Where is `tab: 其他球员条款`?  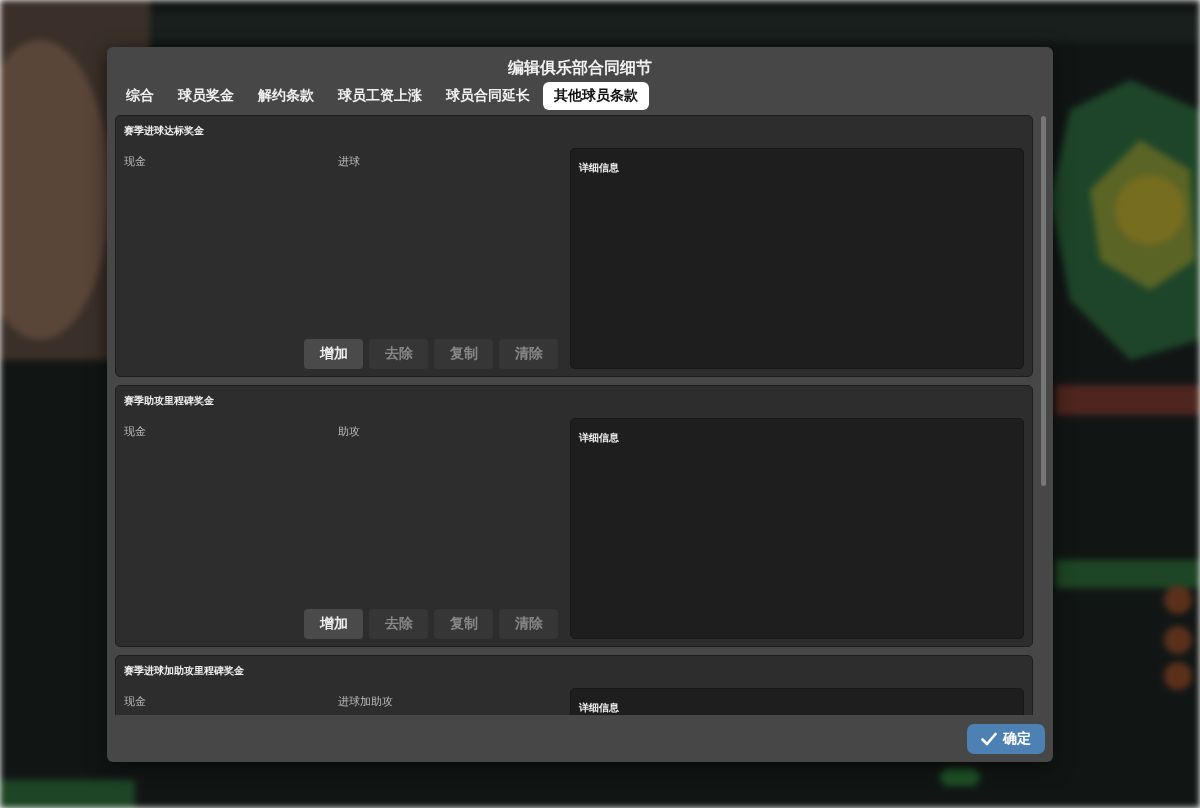 tab: 其他球员条款 is located at coordinates (596, 96).